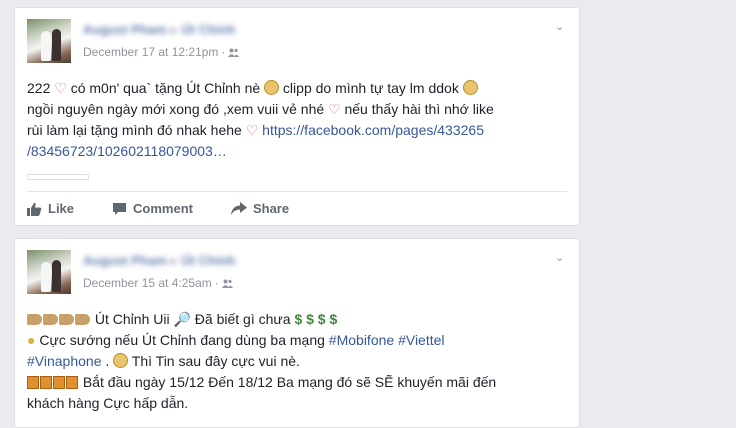 The image size is (736, 428). I want to click on post-text: 222, so click(41, 88).